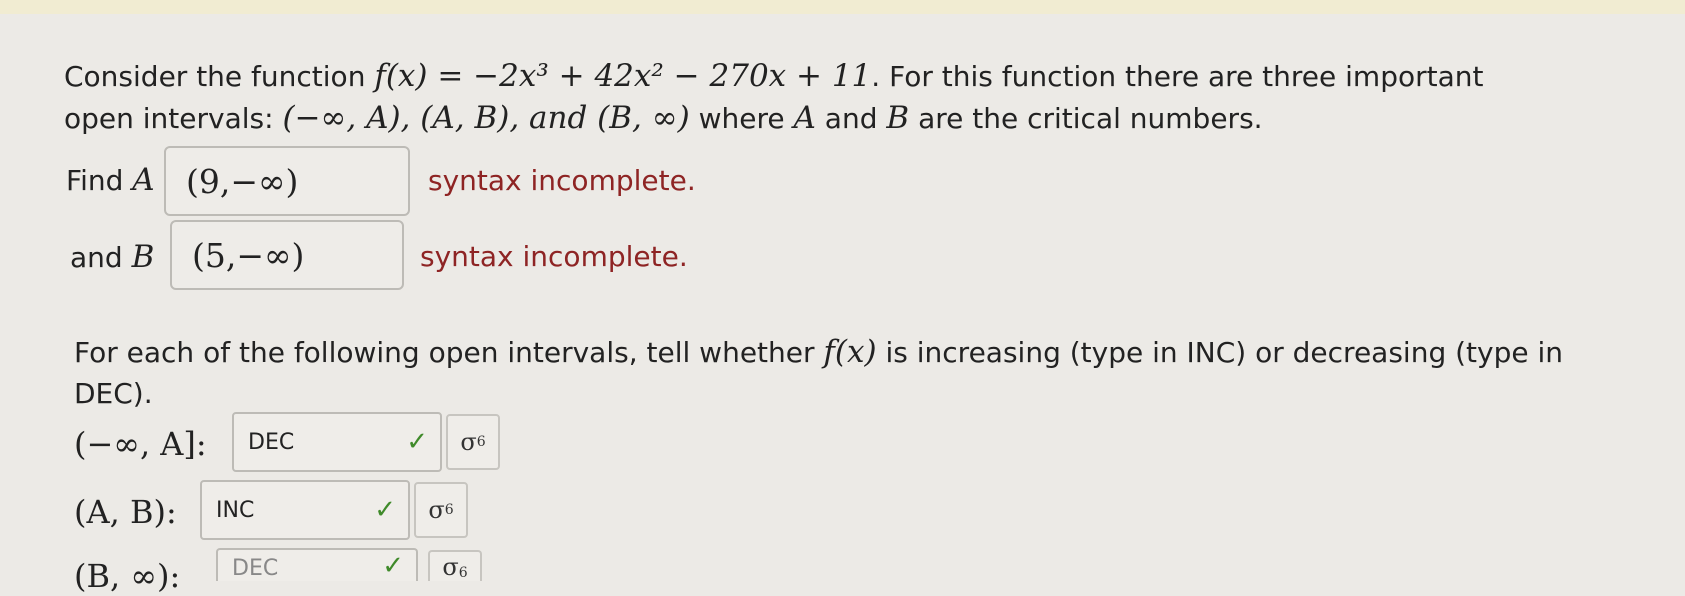 This screenshot has width=1685, height=596. What do you see at coordinates (96, 257) in the screenshot?
I see `and-label: and` at bounding box center [96, 257].